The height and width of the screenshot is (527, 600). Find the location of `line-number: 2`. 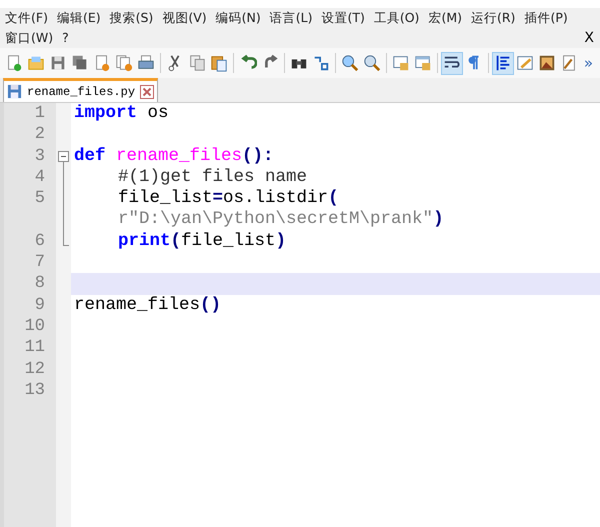

line-number: 2 is located at coordinates (39, 135).